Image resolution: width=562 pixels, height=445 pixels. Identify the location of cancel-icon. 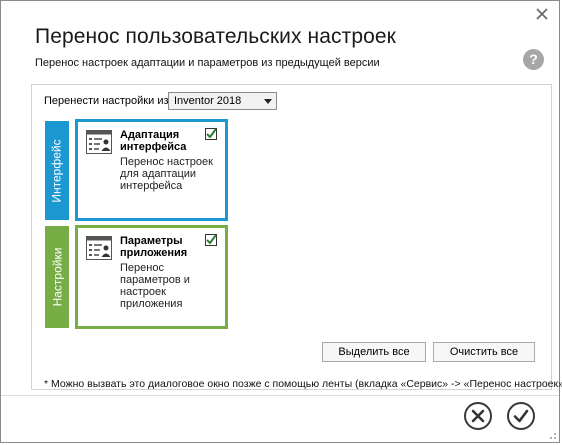
(478, 416).